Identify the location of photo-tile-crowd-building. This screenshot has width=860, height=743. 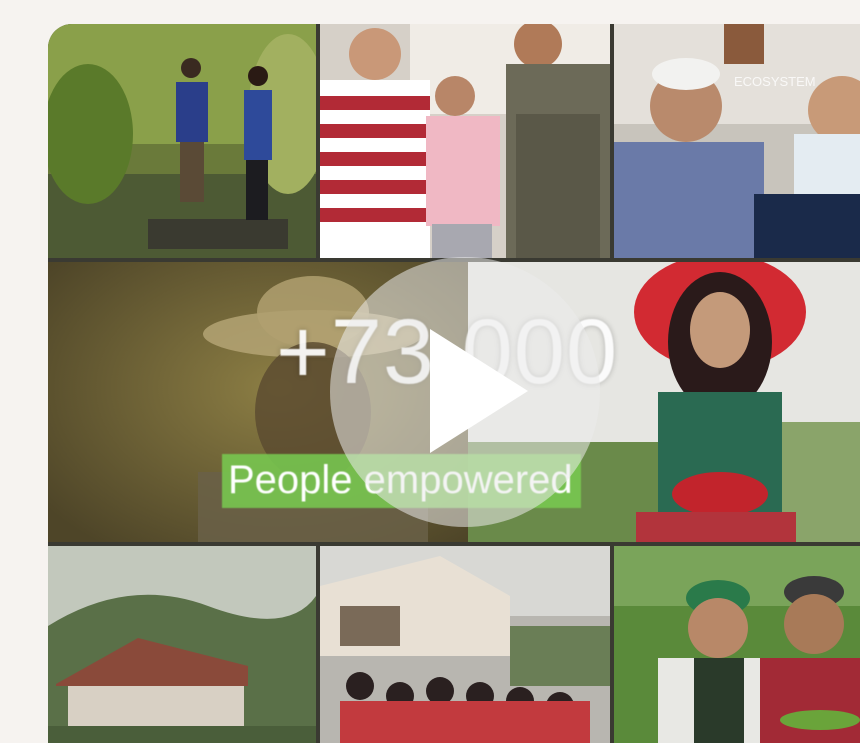
(465, 644).